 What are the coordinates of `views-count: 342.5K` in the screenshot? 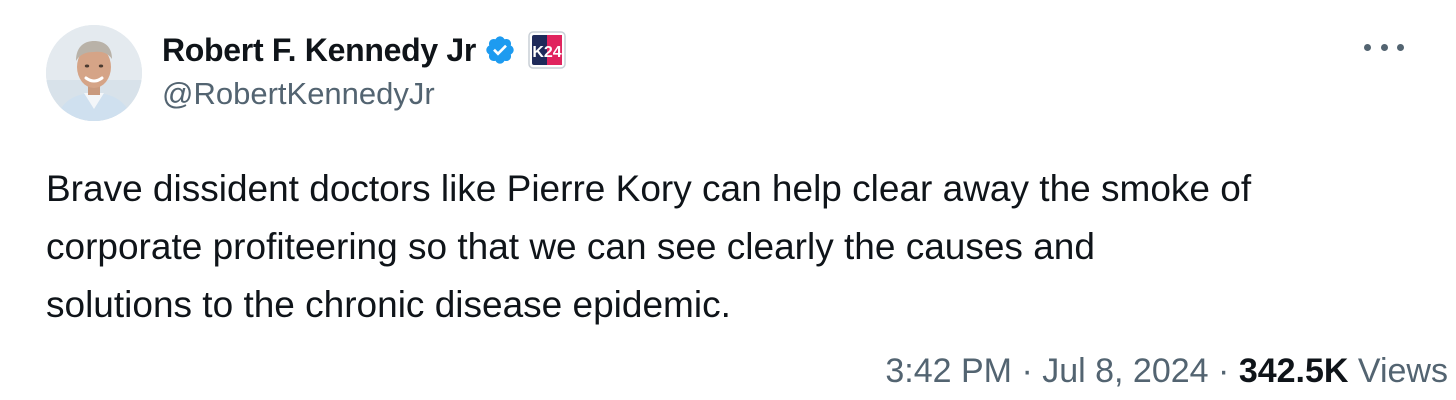 It's located at (1294, 371).